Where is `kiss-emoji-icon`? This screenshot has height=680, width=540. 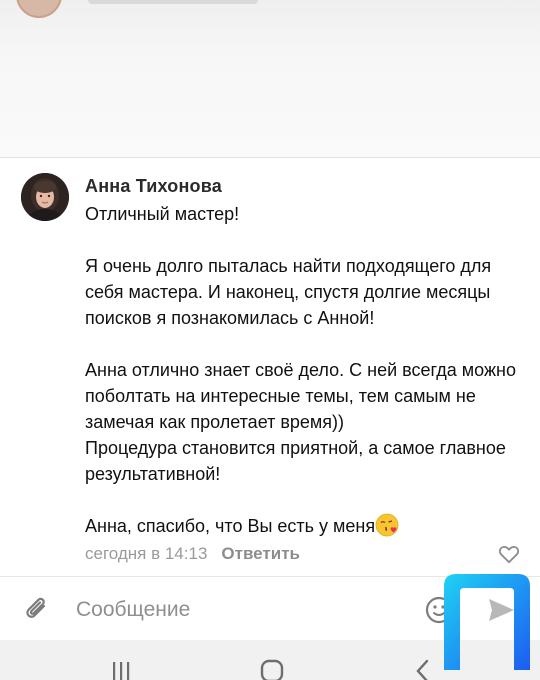
kiss-emoji-icon is located at coordinates (387, 525).